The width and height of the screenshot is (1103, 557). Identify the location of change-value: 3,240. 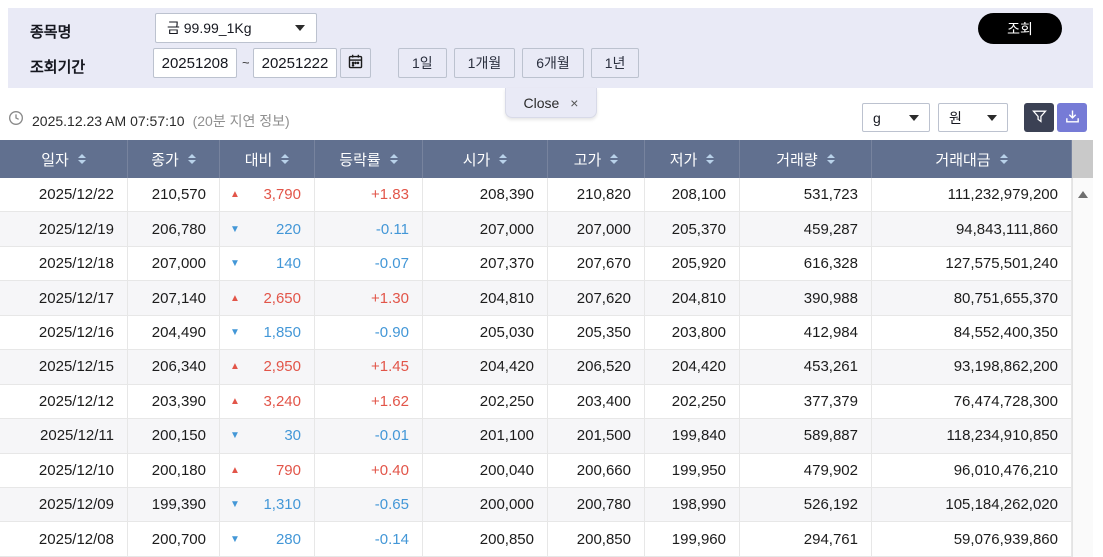
(282, 401).